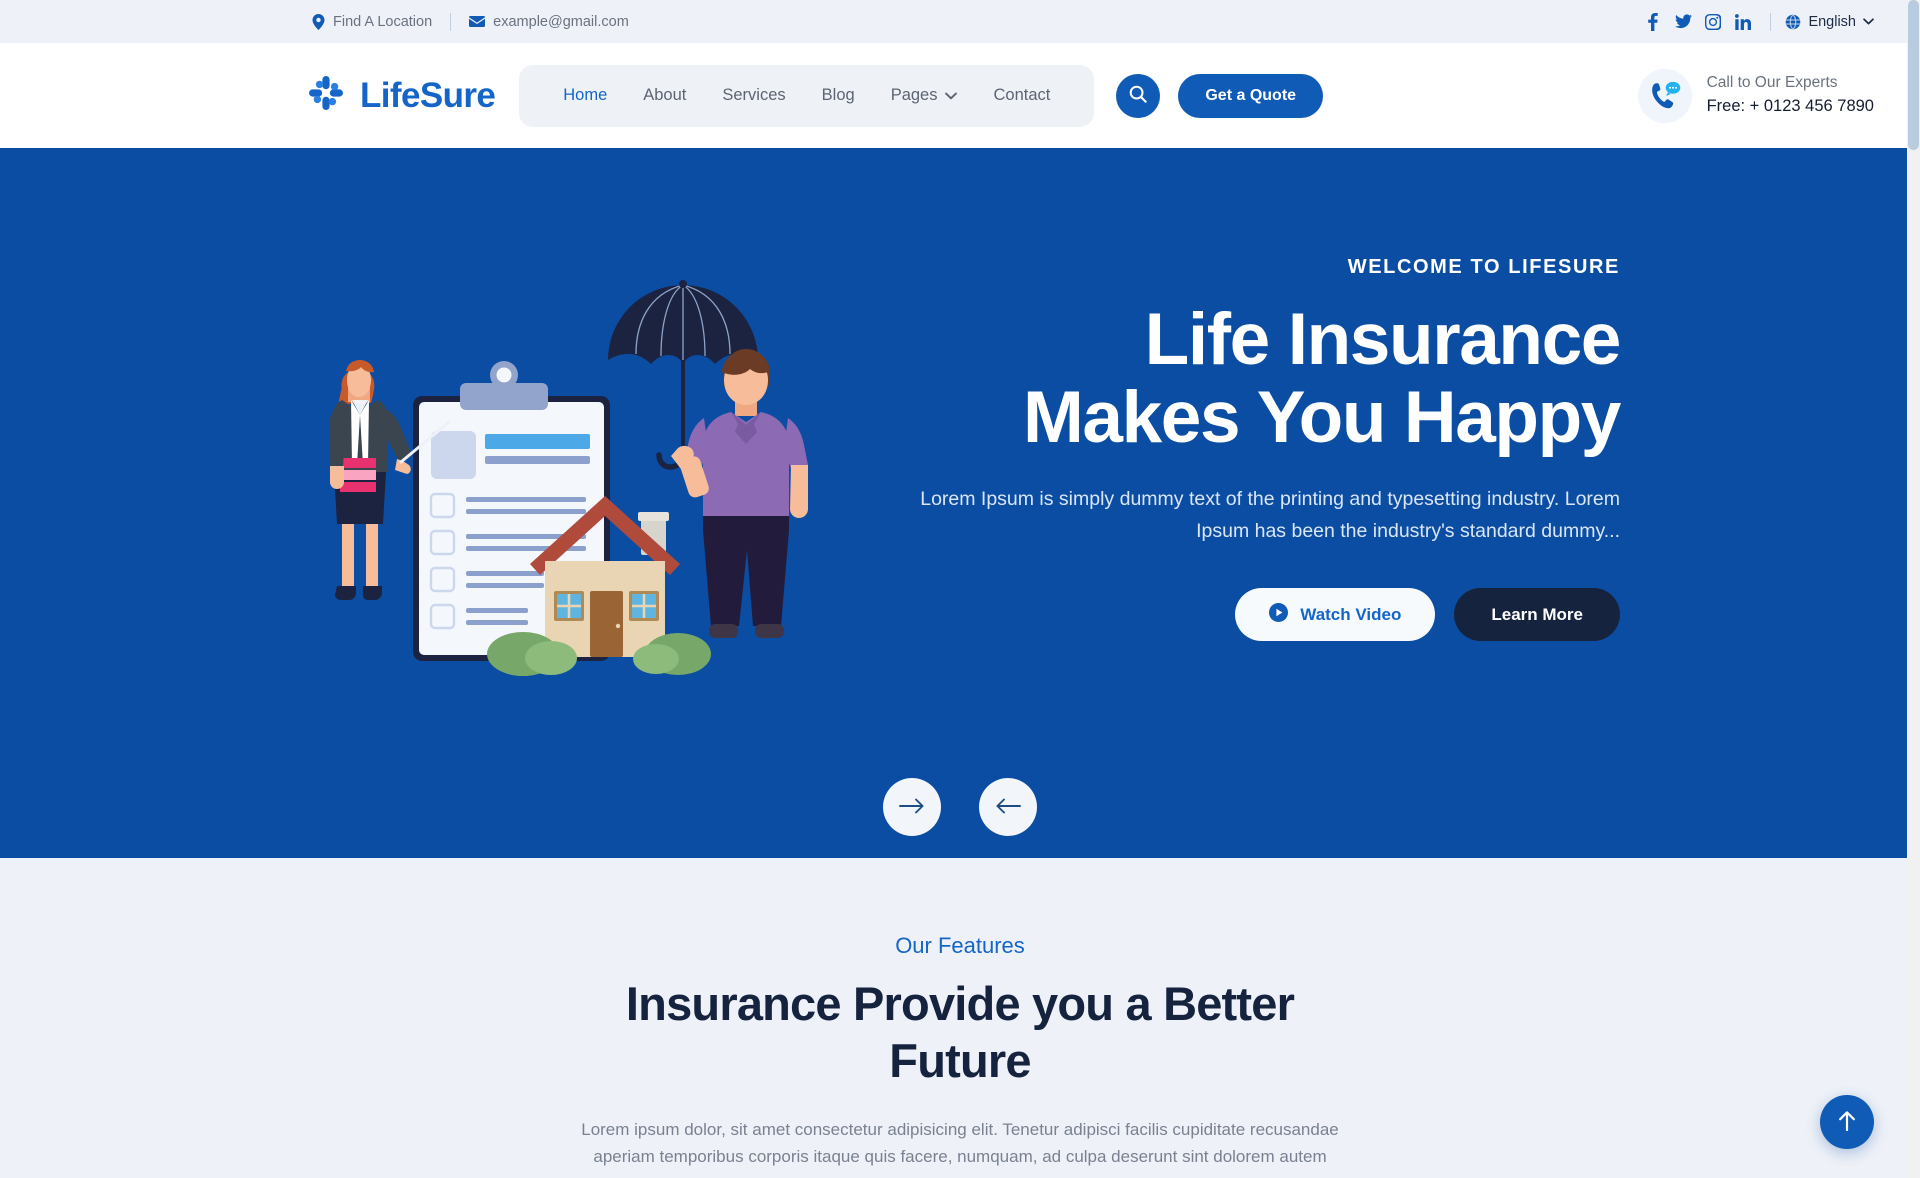 This screenshot has height=1178, width=1920. Describe the element at coordinates (1771, 21) in the screenshot. I see `top-bar-right-divider` at that location.